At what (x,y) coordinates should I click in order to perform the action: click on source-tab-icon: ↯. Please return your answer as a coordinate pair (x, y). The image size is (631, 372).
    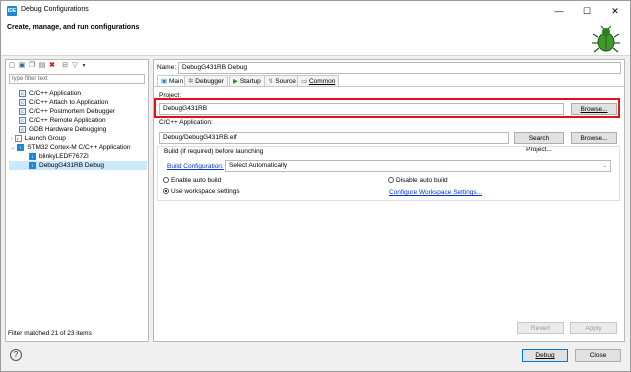
    Looking at the image, I should click on (271, 81).